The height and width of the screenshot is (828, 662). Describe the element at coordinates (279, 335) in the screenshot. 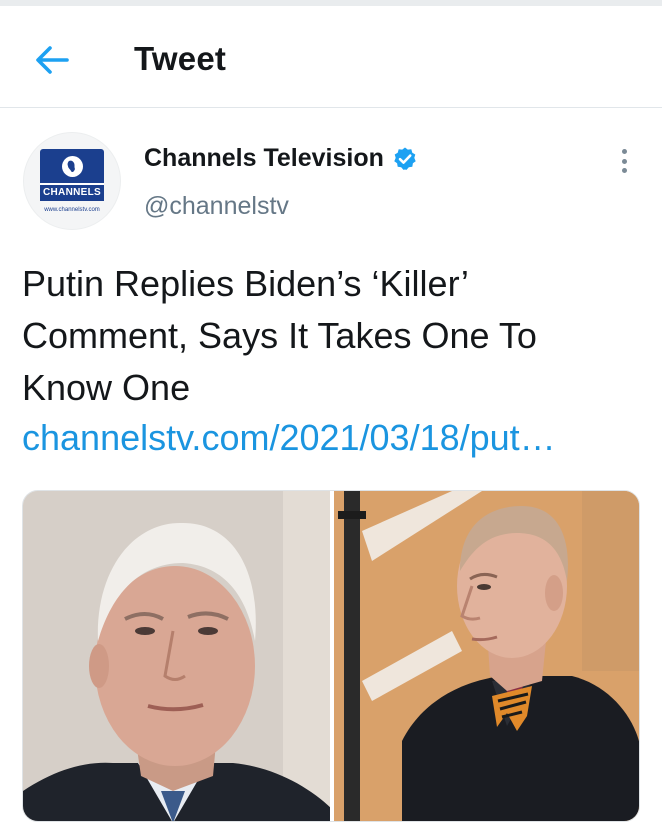

I see `tweet-text-line: Comment, Says It Takes One To` at that location.